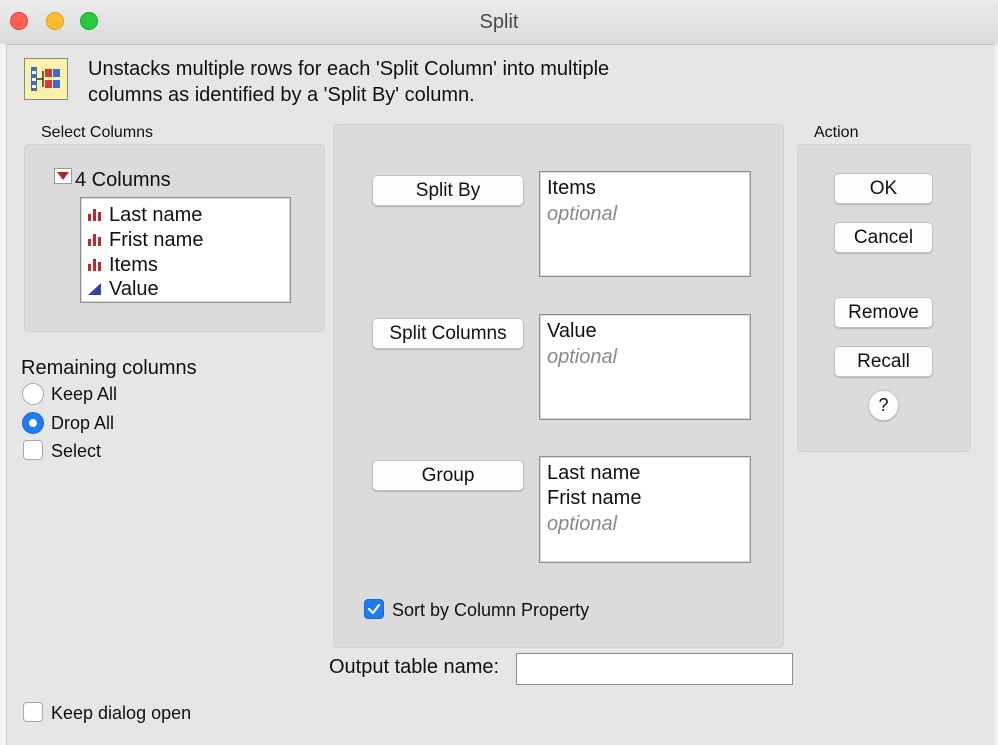  What do you see at coordinates (499, 22) in the screenshot?
I see `window-title: Split` at bounding box center [499, 22].